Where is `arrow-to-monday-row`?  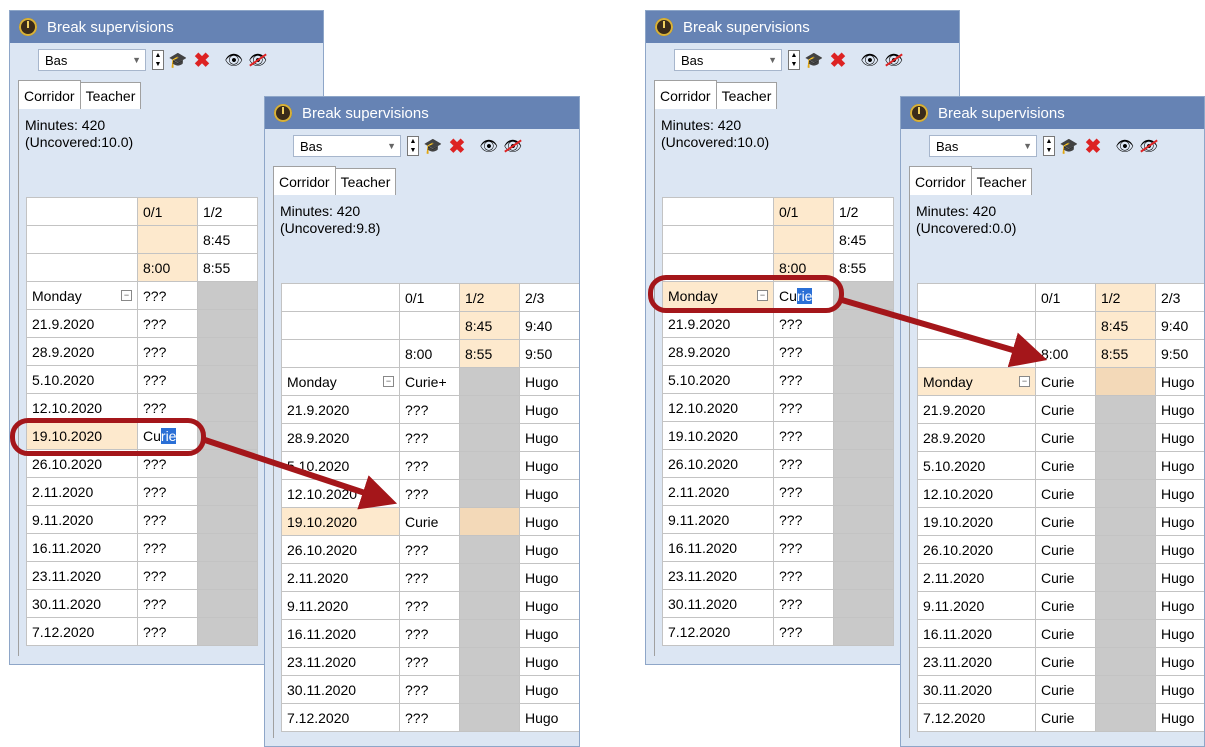 arrow-to-monday-row is located at coordinates (944, 332).